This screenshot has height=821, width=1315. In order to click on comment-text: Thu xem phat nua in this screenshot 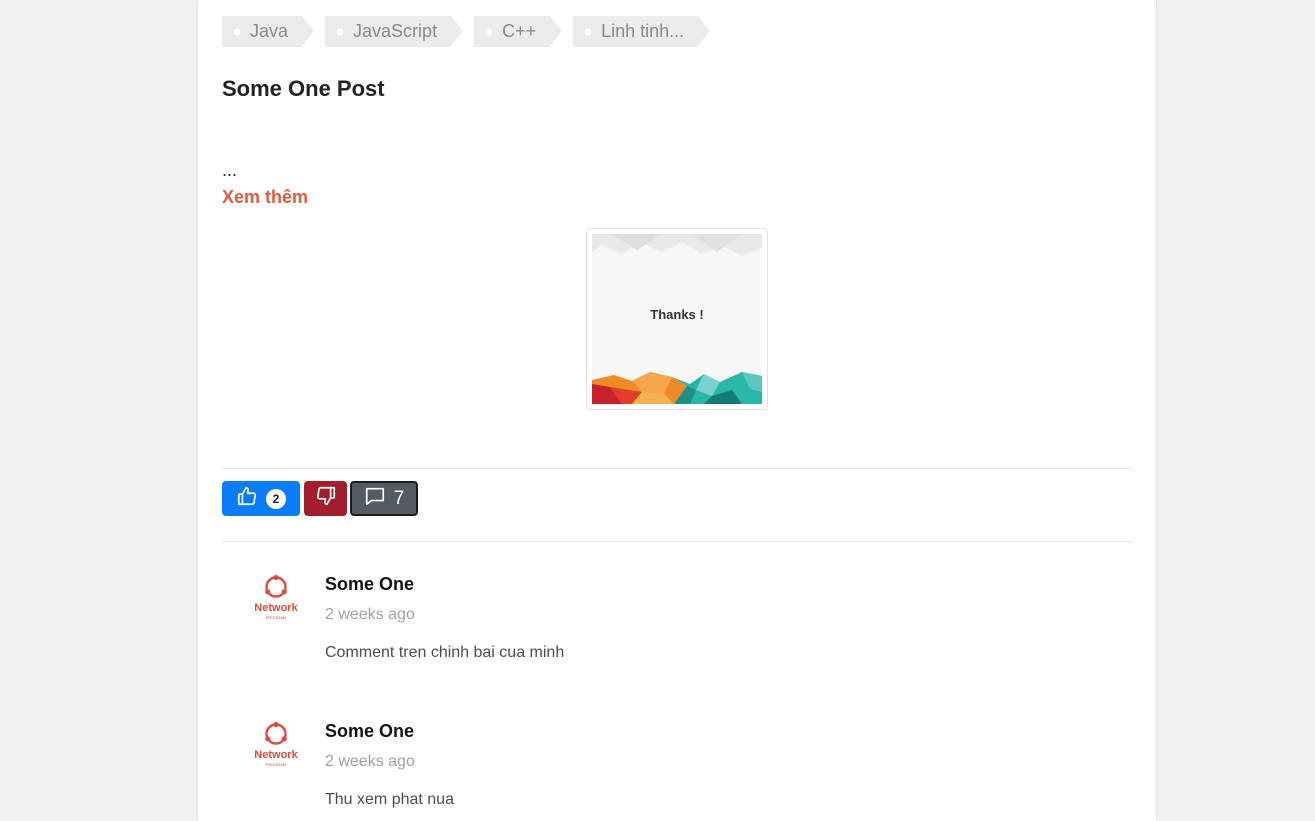, I will do `click(389, 799)`.